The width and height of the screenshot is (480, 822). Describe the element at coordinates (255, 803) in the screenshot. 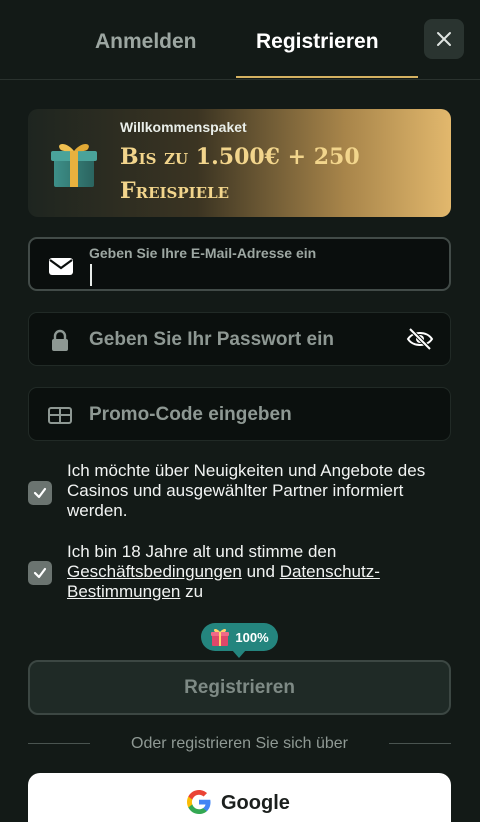

I see `google-label: Google` at that location.